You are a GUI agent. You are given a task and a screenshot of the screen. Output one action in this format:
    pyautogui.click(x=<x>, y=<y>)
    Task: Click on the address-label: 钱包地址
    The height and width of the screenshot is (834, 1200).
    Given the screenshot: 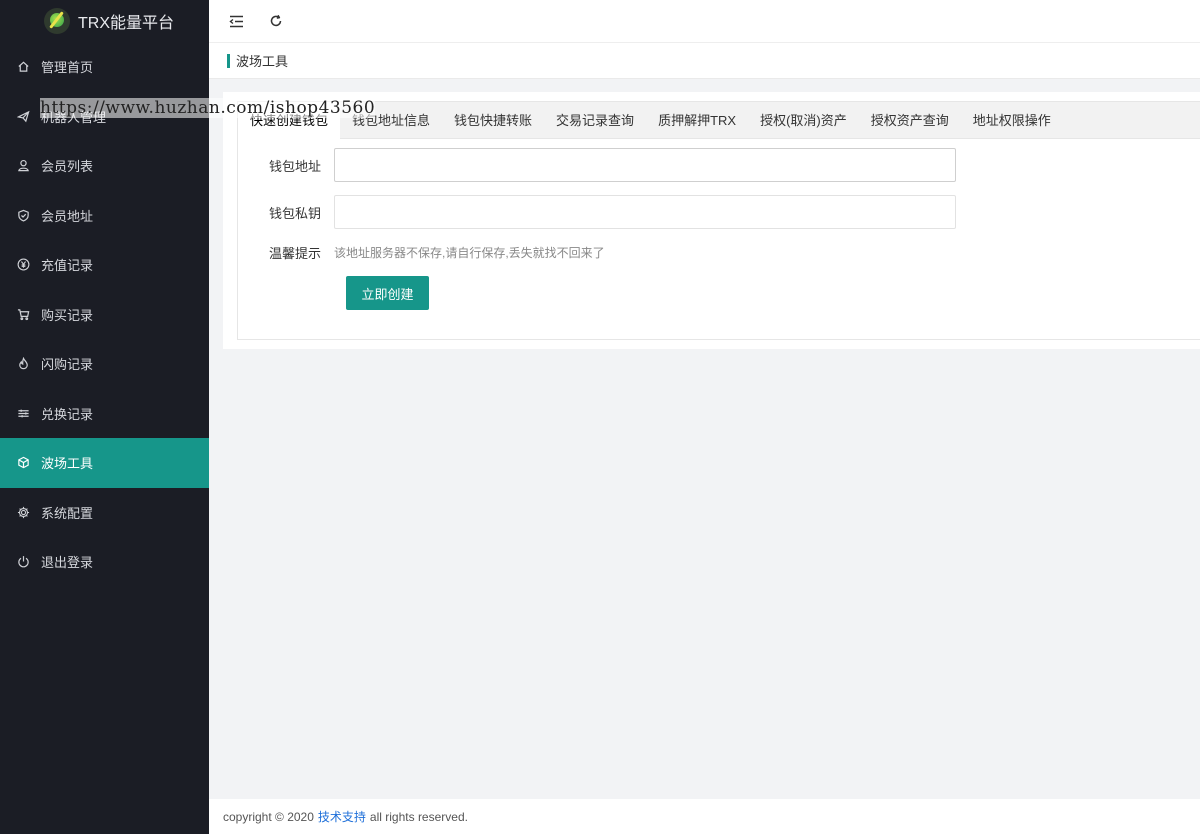 What is the action you would take?
    pyautogui.click(x=294, y=166)
    